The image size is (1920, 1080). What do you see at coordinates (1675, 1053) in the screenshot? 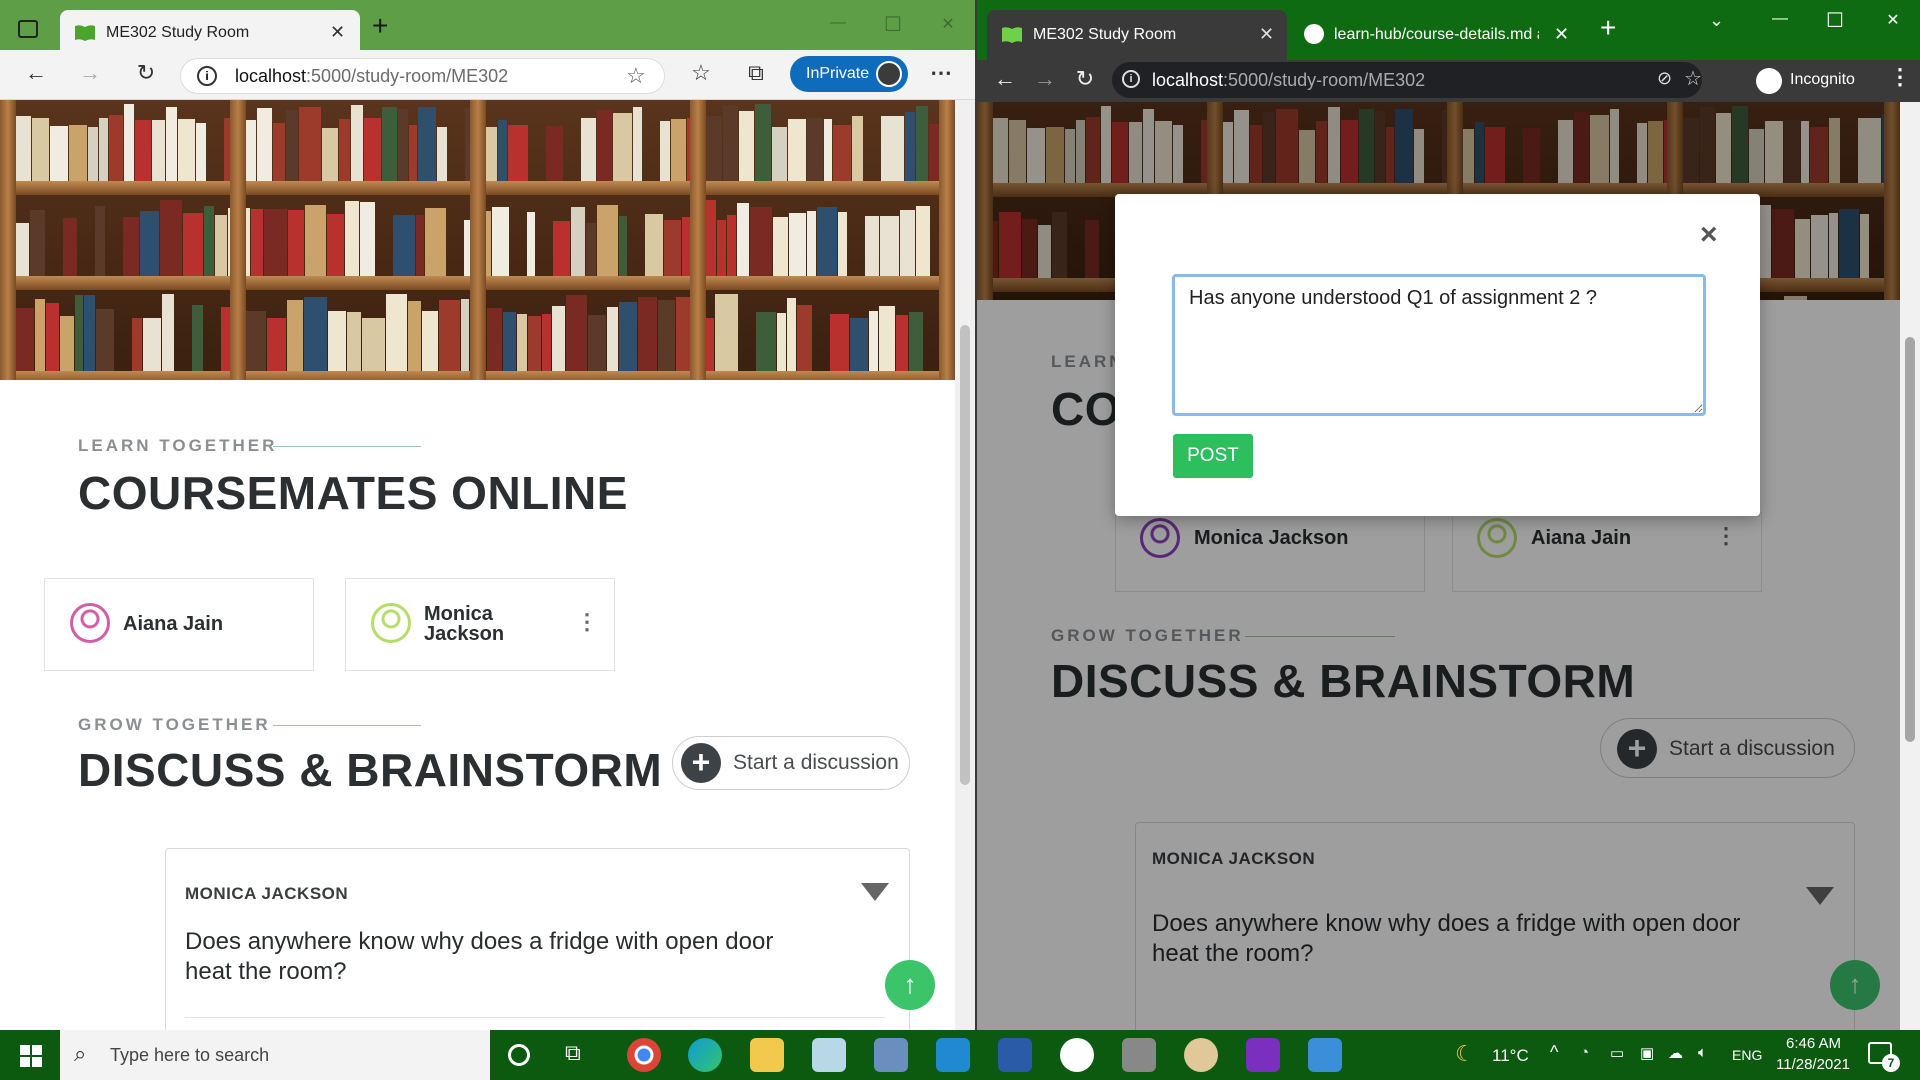
I see `network-icon: ☁` at bounding box center [1675, 1053].